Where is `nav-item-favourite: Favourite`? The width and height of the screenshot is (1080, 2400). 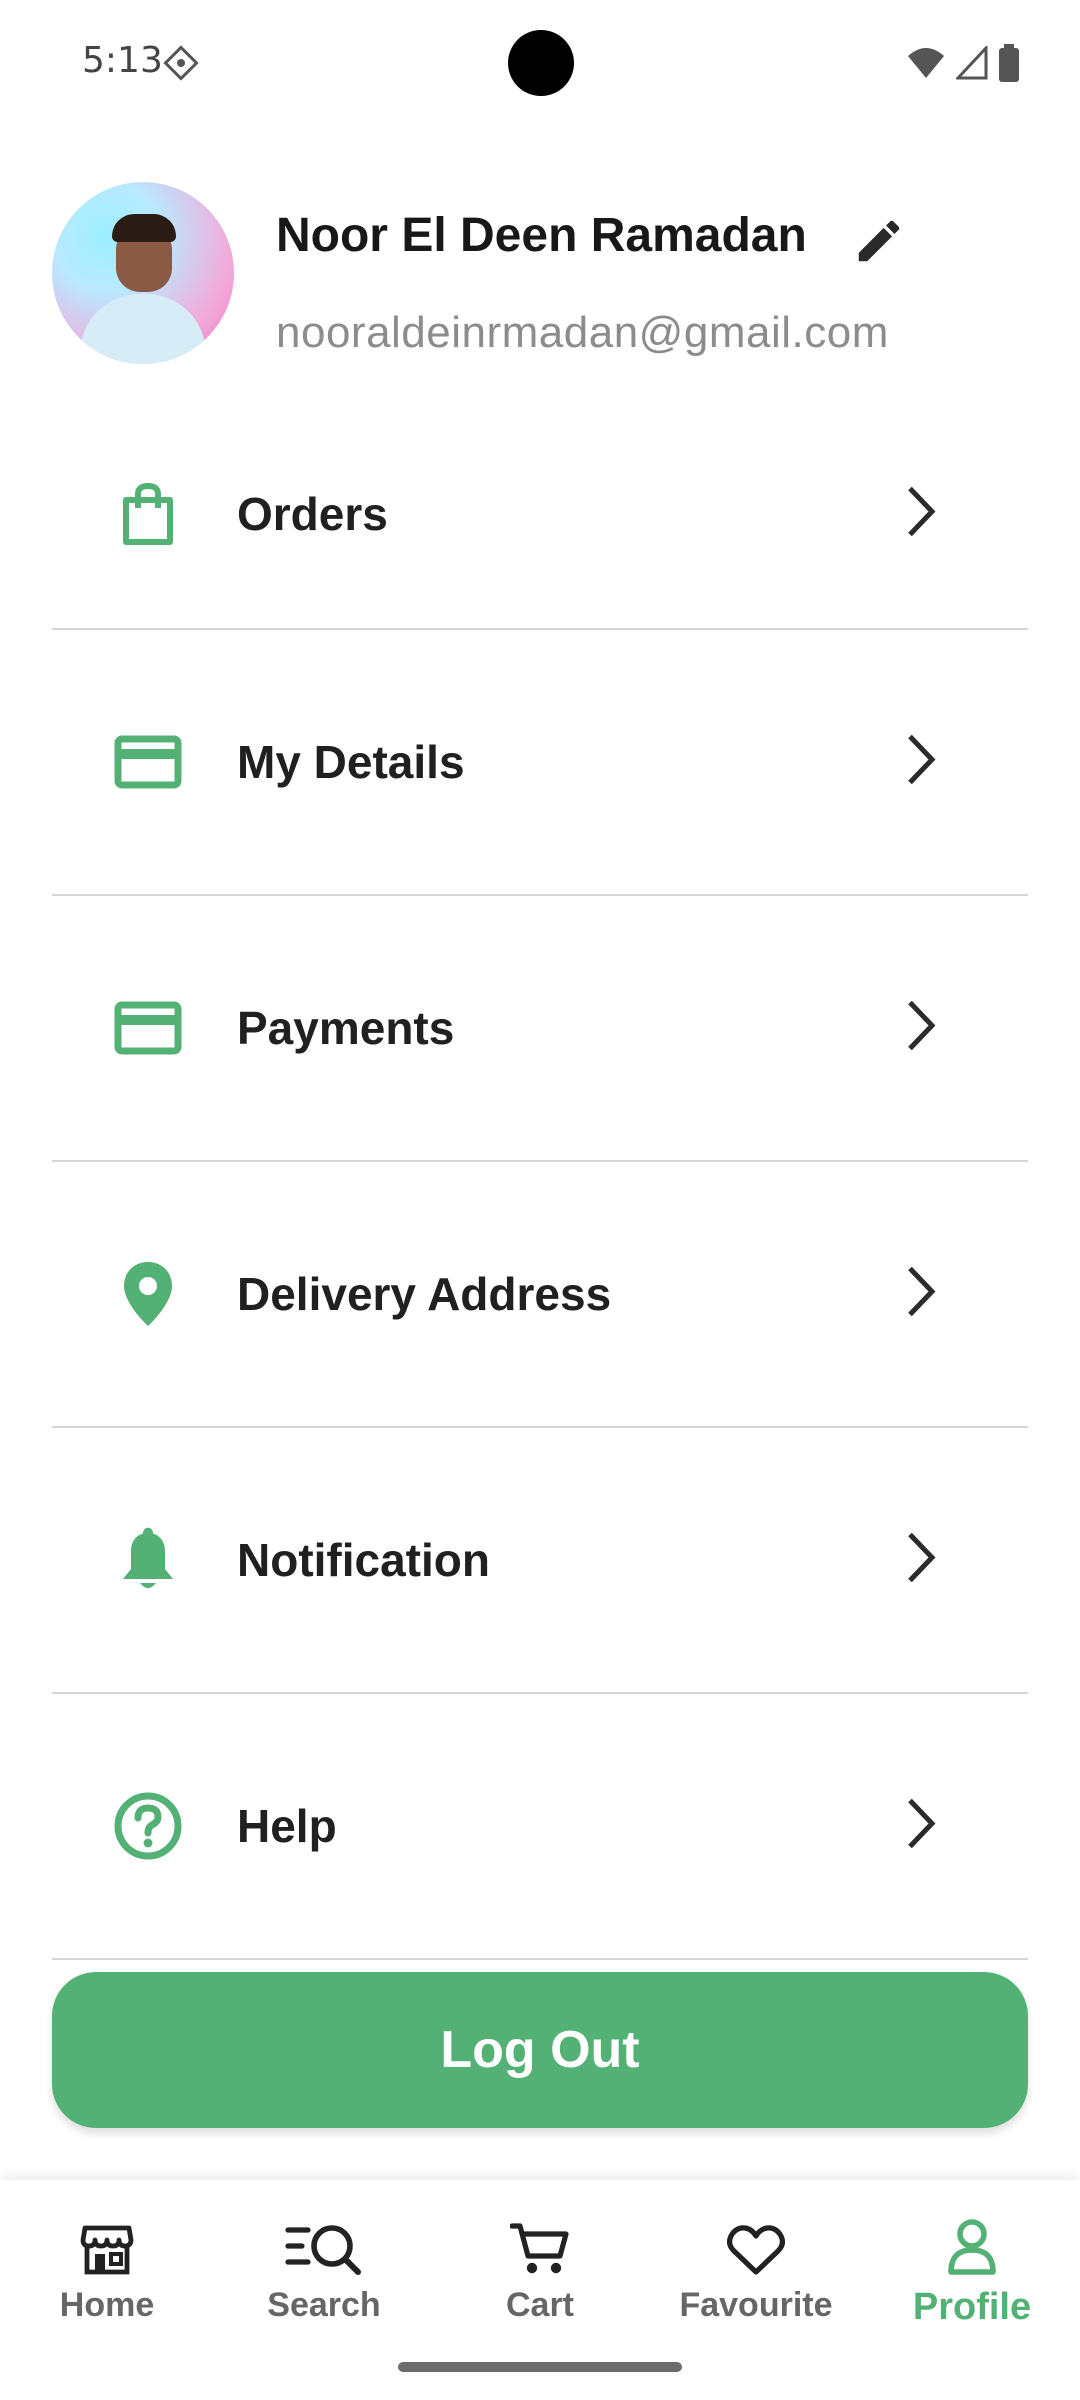 nav-item-favourite: Favourite is located at coordinates (756, 2276).